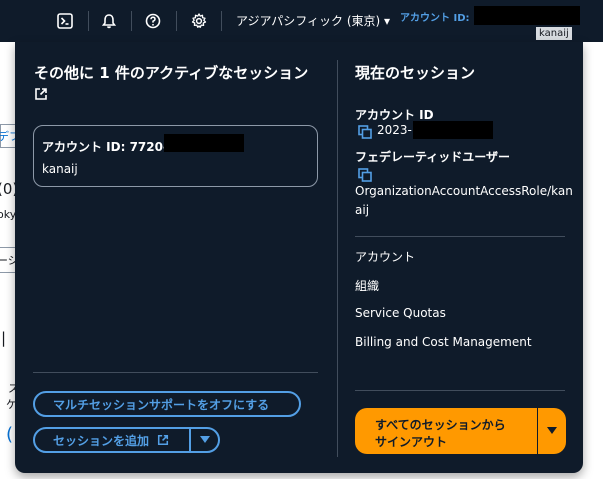  Describe the element at coordinates (385, 256) in the screenshot. I see `menu-item-account: アカウント` at that location.